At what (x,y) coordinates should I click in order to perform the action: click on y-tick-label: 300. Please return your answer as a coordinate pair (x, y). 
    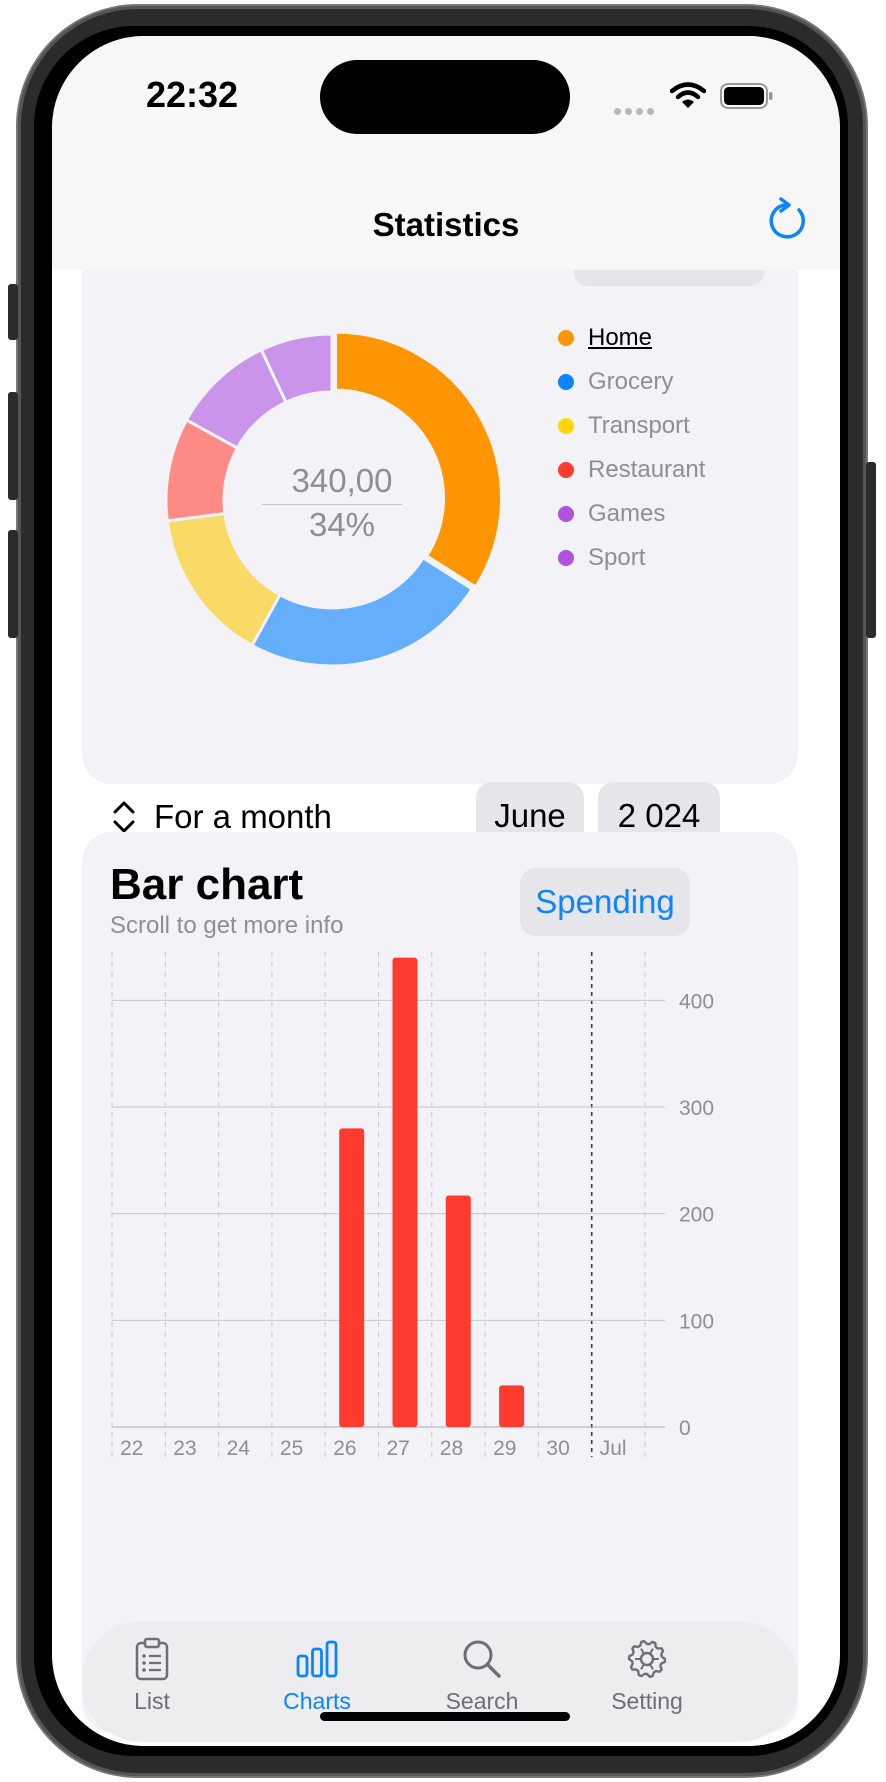
    Looking at the image, I should click on (696, 1108).